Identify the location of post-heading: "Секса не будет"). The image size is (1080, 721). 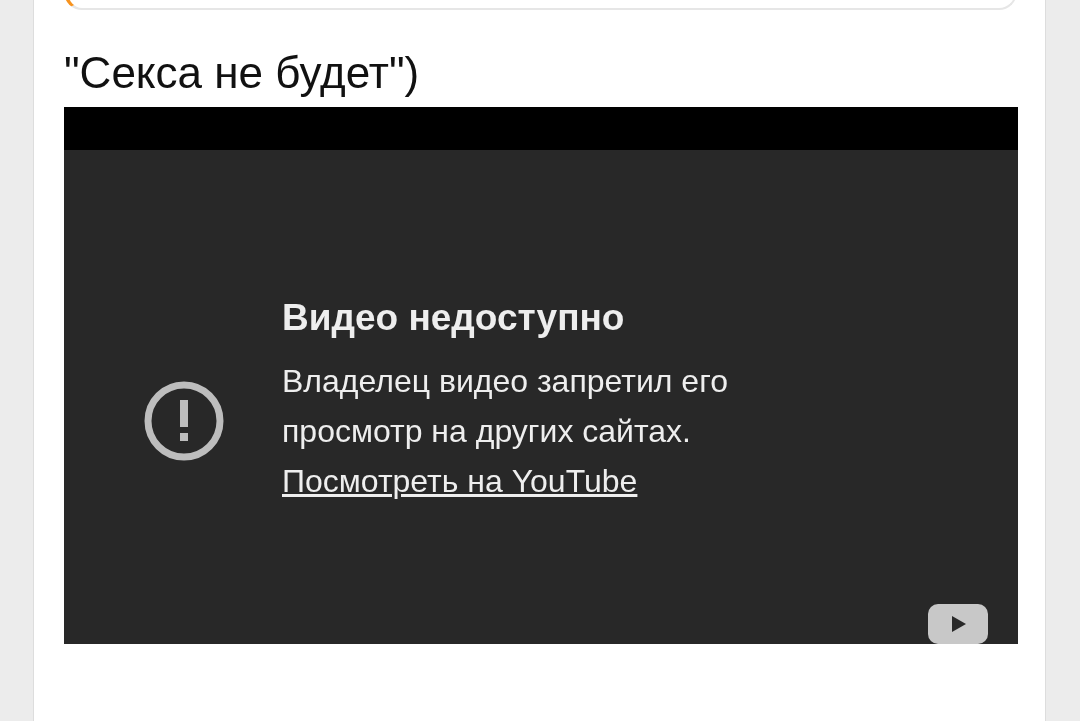
(242, 73).